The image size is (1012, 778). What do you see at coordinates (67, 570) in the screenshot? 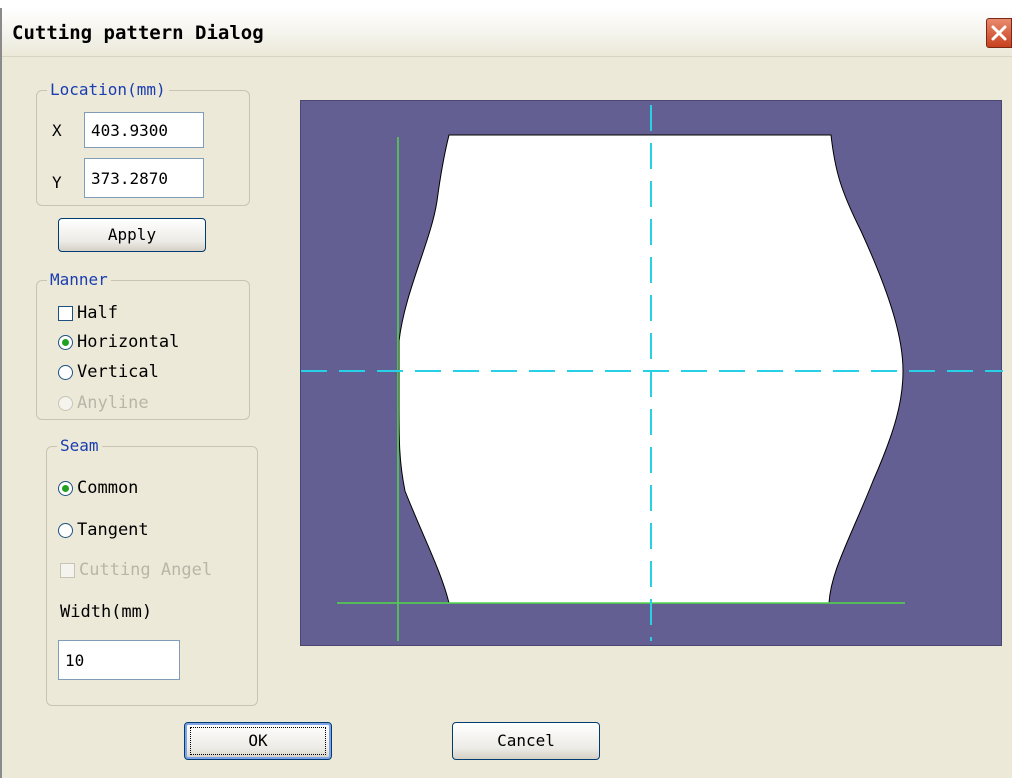
I see `cutting-angel-checkbox-box` at bounding box center [67, 570].